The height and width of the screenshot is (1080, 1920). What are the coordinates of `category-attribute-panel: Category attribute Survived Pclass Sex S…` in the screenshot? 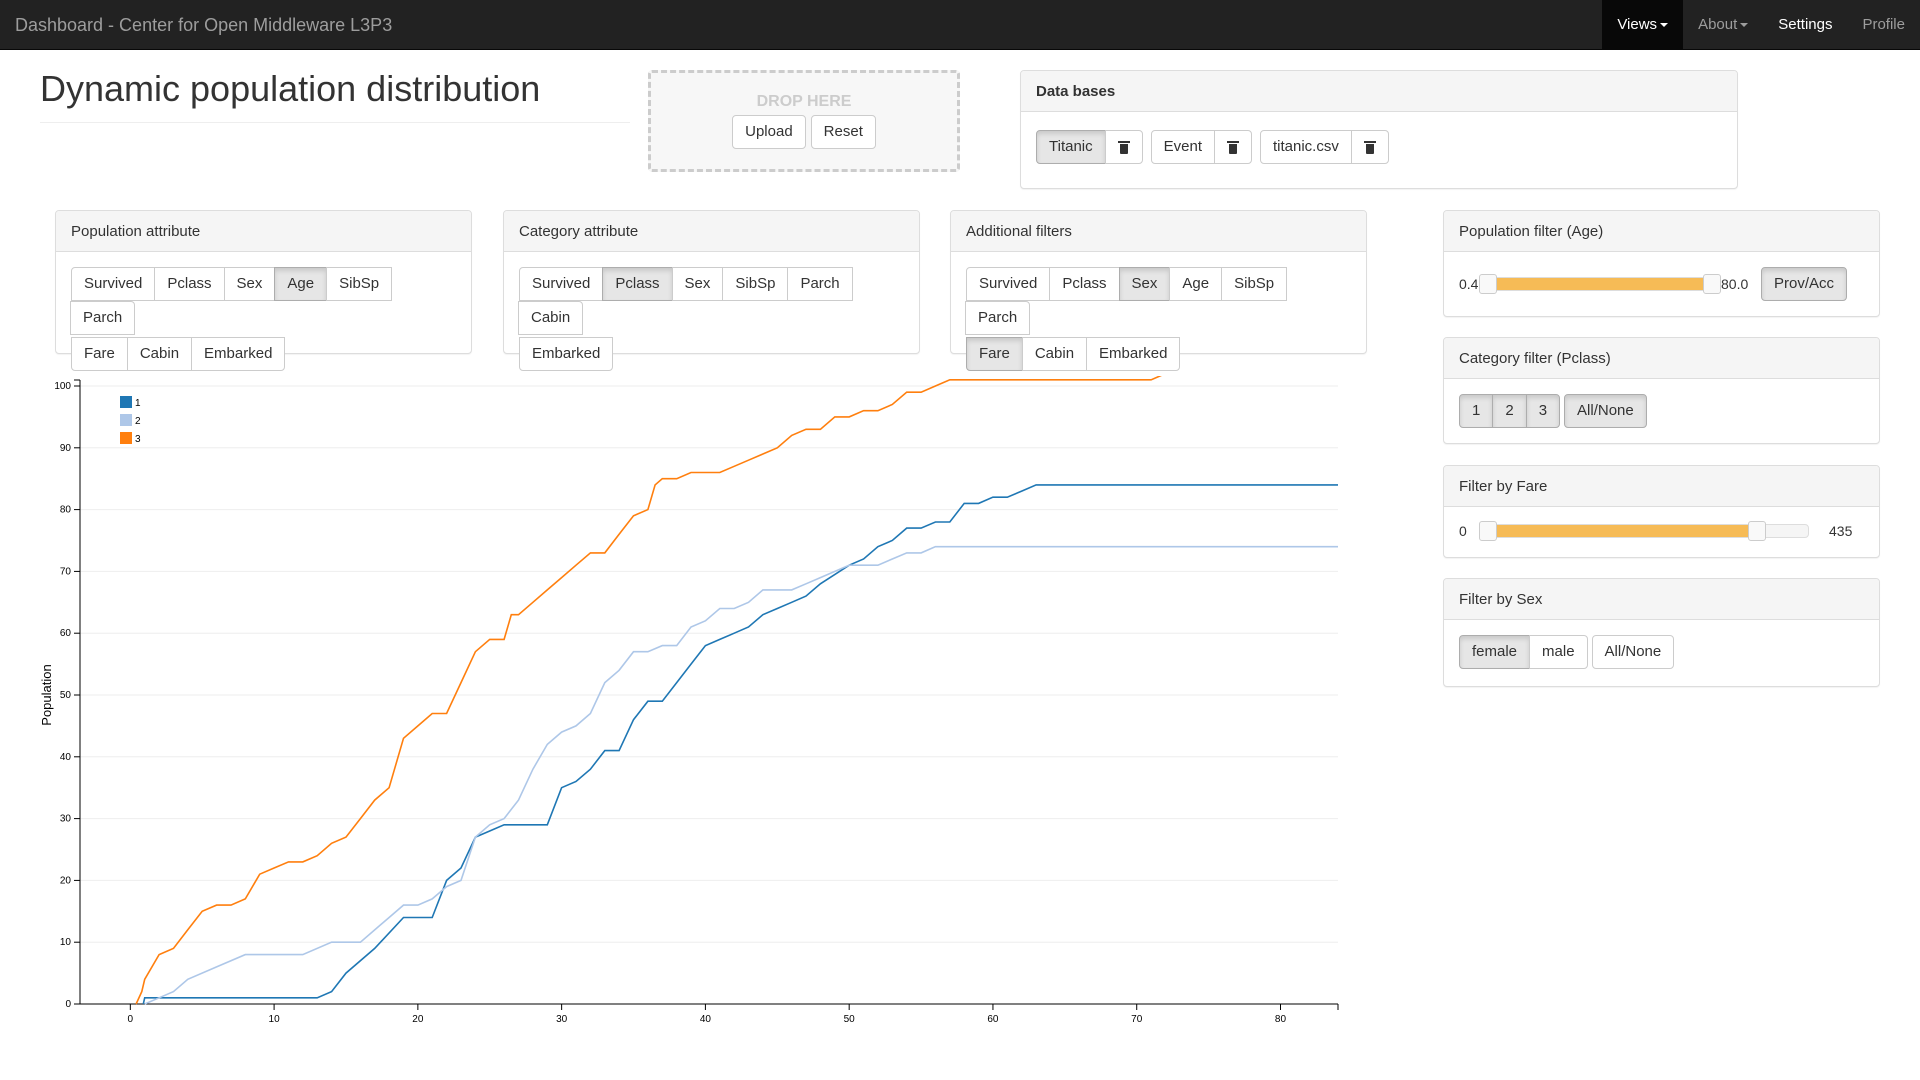 It's located at (711, 290).